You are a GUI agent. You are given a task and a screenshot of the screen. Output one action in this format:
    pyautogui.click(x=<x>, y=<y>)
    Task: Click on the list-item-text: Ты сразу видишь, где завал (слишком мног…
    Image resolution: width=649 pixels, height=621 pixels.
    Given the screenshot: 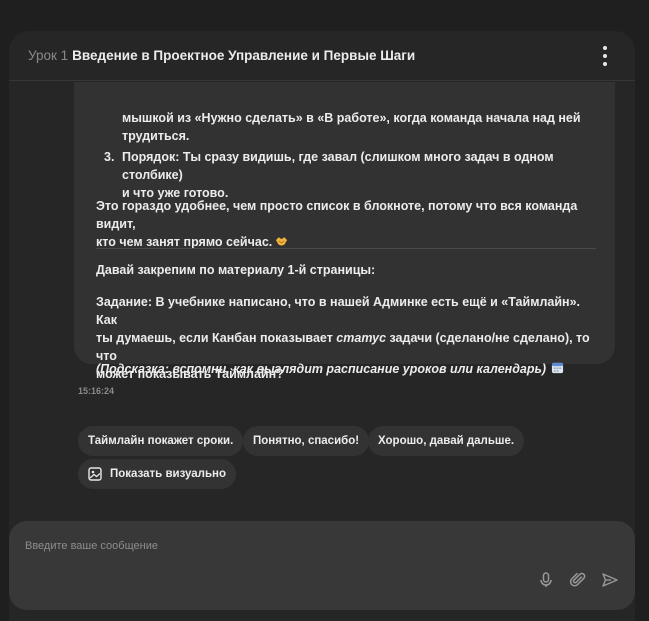 What is the action you would take?
    pyautogui.click(x=338, y=166)
    